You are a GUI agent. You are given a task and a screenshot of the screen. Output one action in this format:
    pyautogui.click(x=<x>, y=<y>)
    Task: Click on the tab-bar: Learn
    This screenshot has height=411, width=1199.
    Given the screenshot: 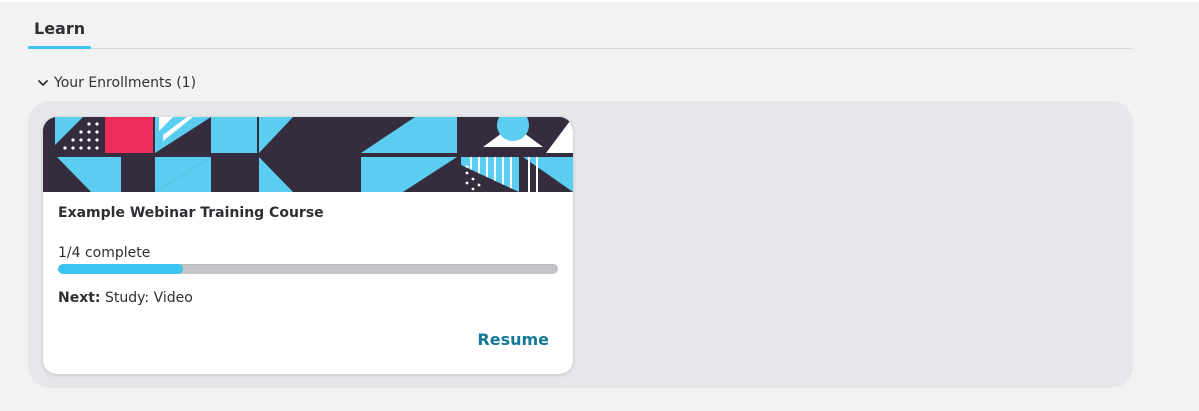 What is the action you would take?
    pyautogui.click(x=580, y=32)
    